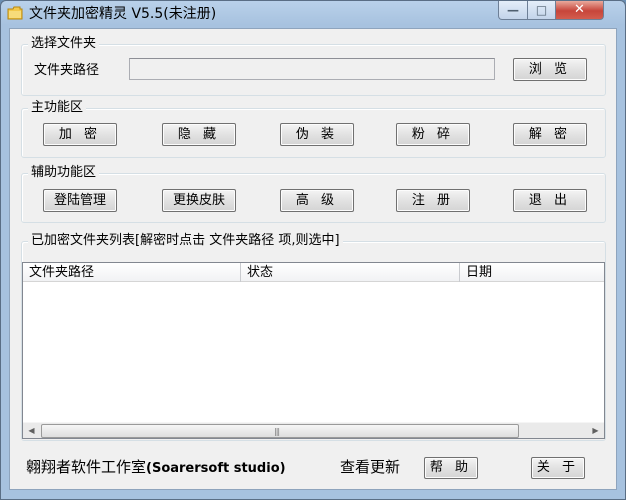  I want to click on title-bar: 文件夹加密精灵 V5.5(未注册) — □ ✕, so click(313, 14).